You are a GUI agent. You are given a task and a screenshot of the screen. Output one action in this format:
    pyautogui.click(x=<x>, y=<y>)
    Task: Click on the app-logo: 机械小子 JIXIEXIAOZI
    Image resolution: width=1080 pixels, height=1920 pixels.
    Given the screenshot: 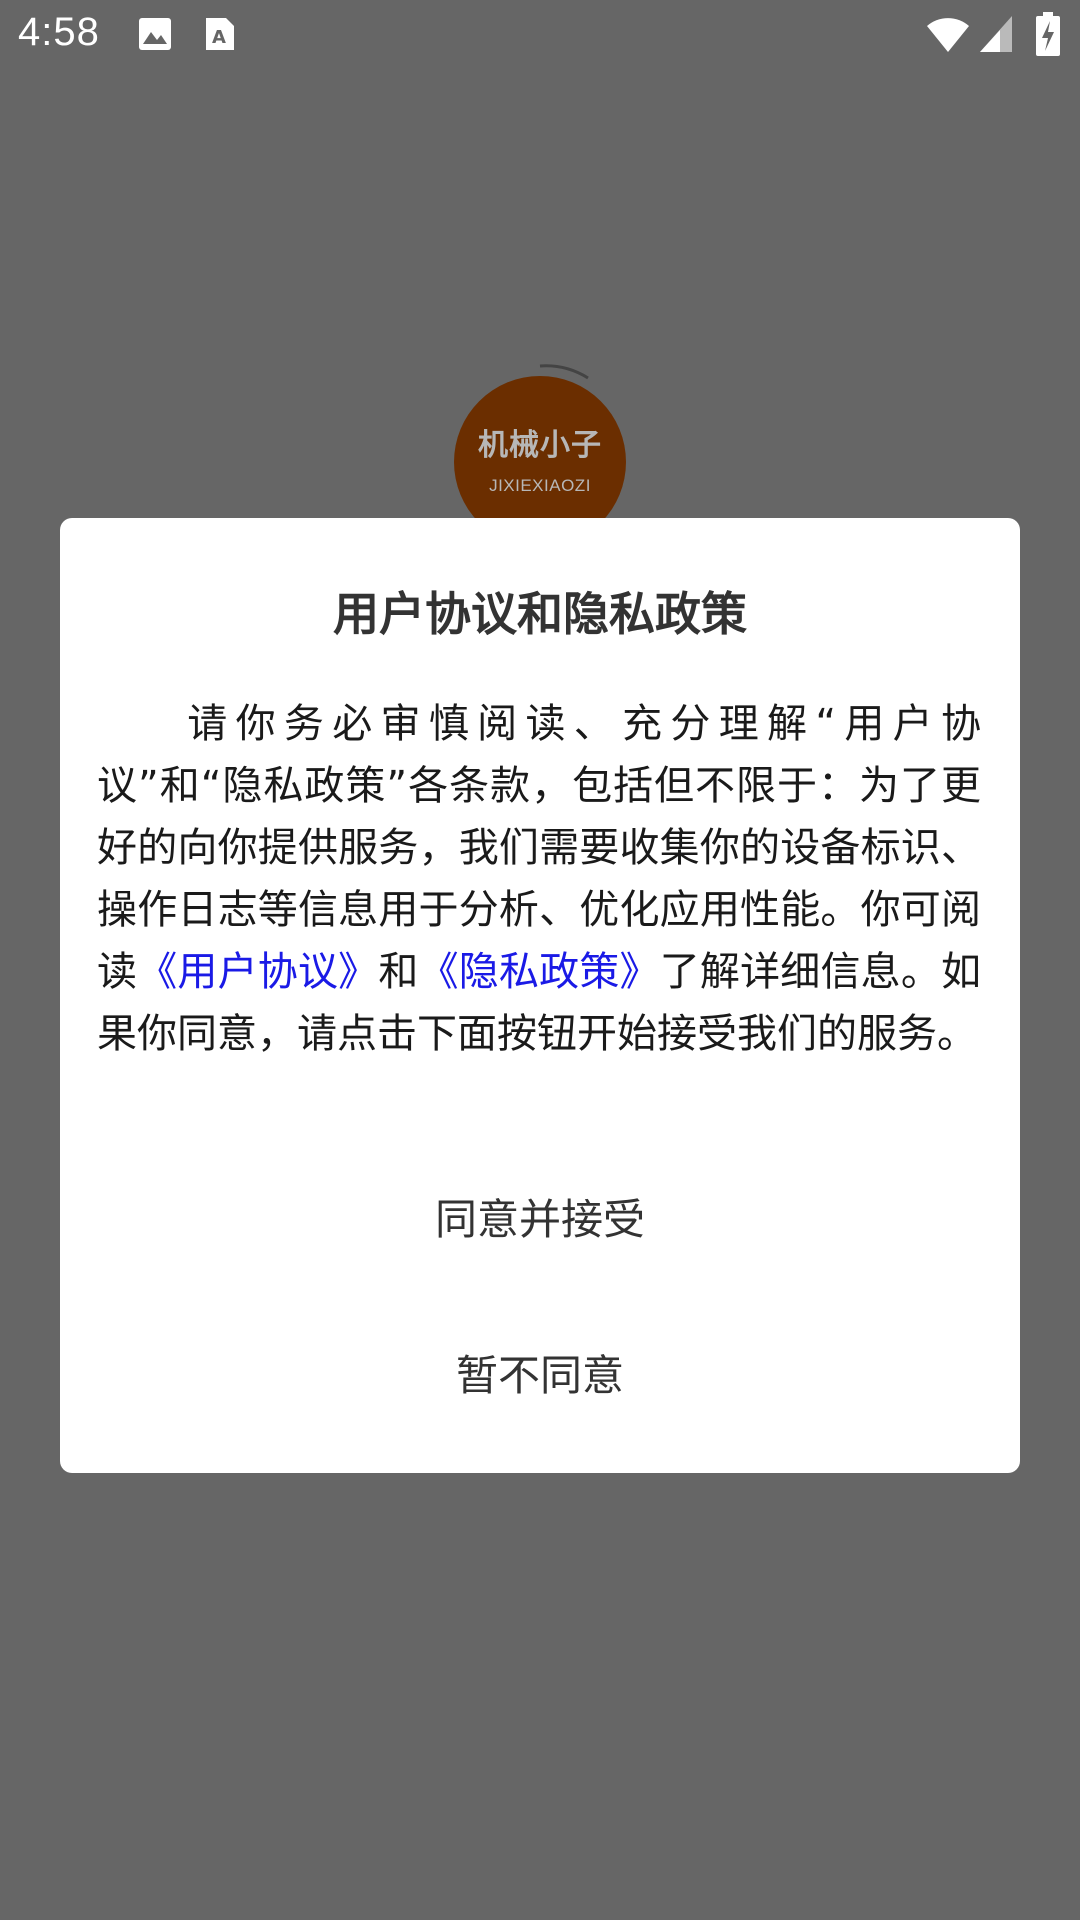 What is the action you would take?
    pyautogui.click(x=540, y=454)
    